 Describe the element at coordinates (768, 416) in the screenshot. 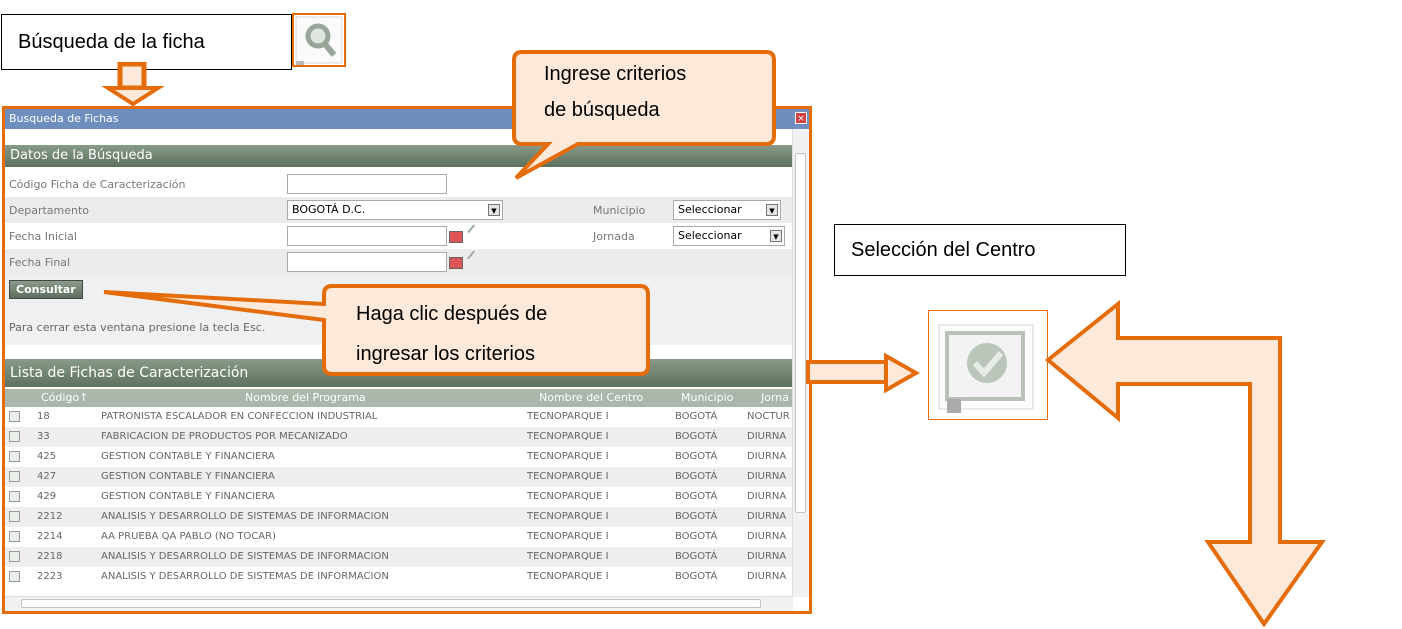

I see `cell-shift: NOCTUR` at that location.